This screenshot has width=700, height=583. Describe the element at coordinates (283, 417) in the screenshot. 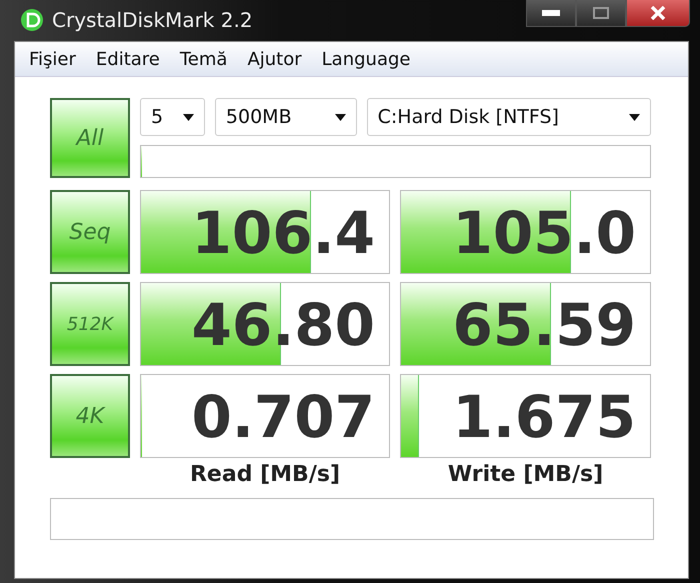

I see `result-value: 0.707` at that location.